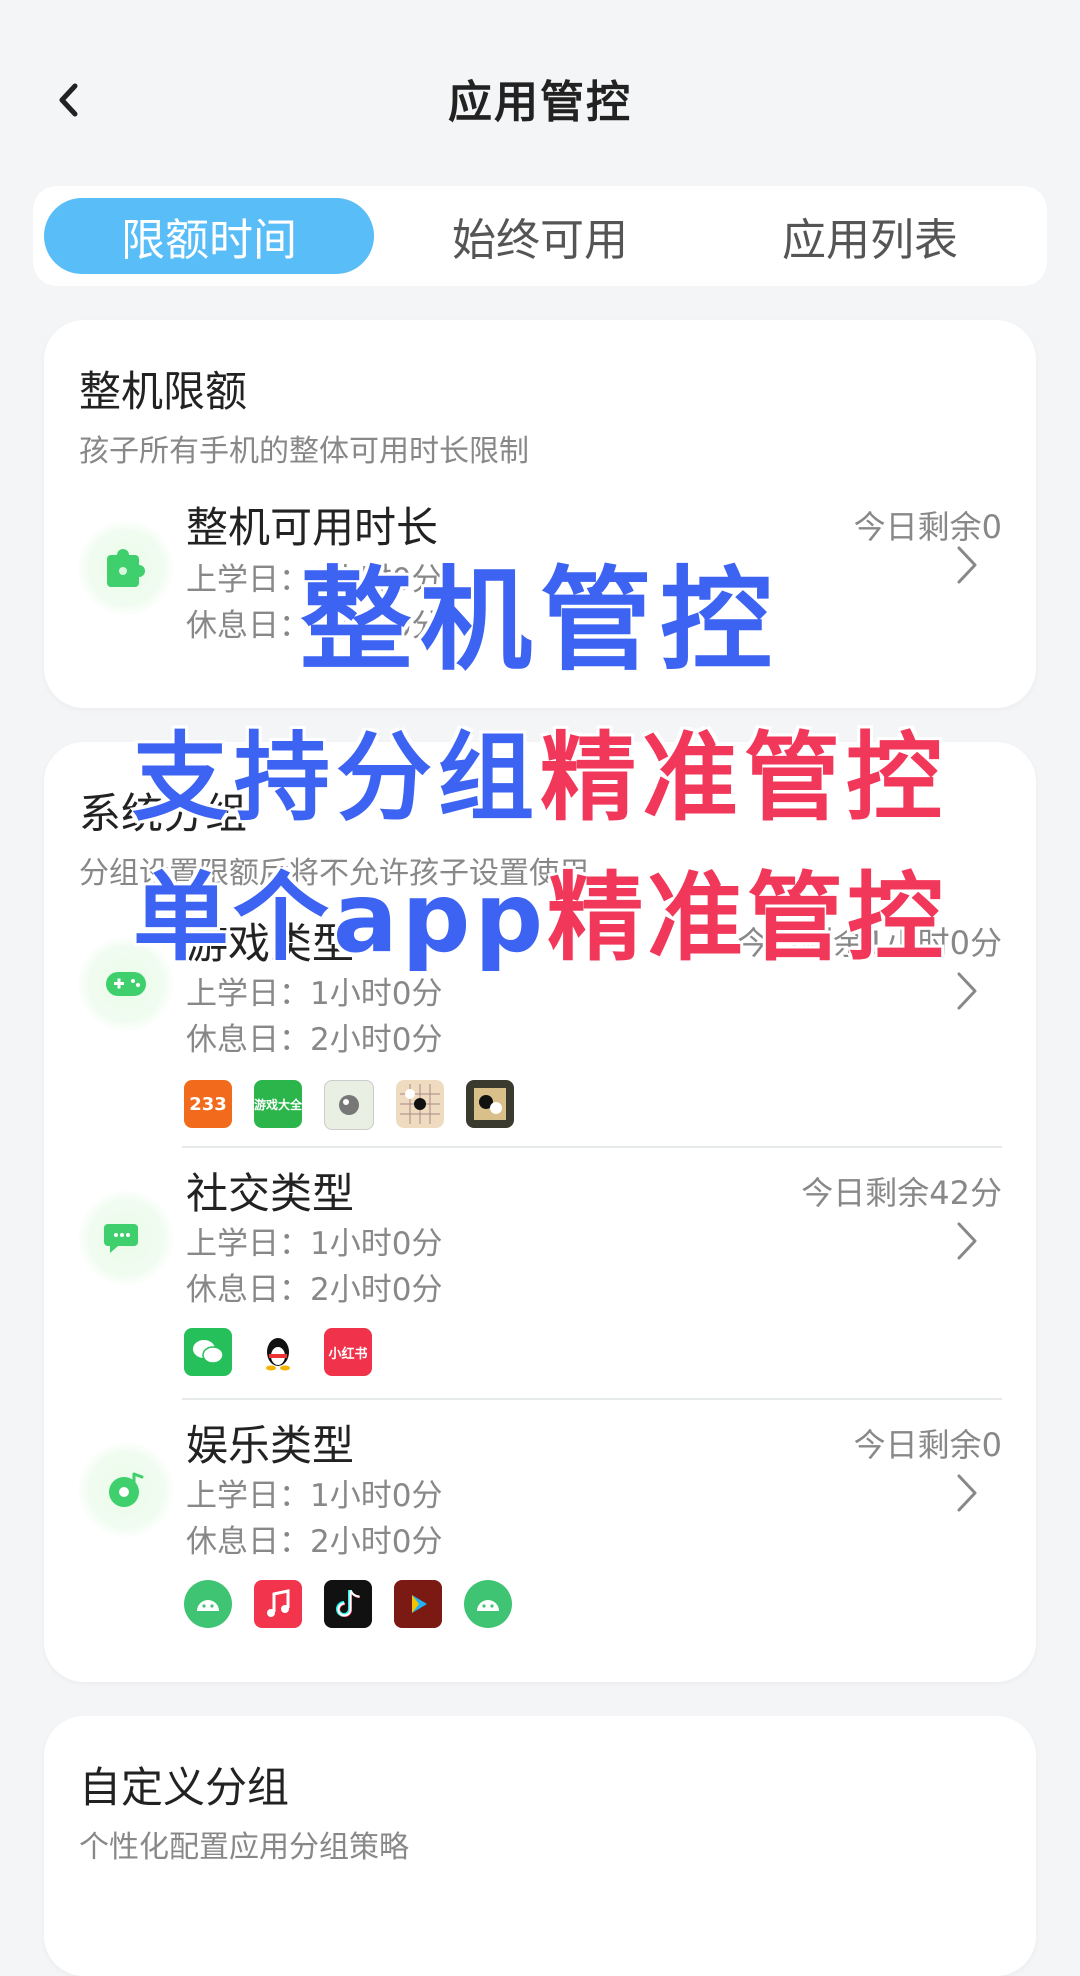  Describe the element at coordinates (927, 1445) in the screenshot. I see `remaining-time: 今日剩余0` at that location.